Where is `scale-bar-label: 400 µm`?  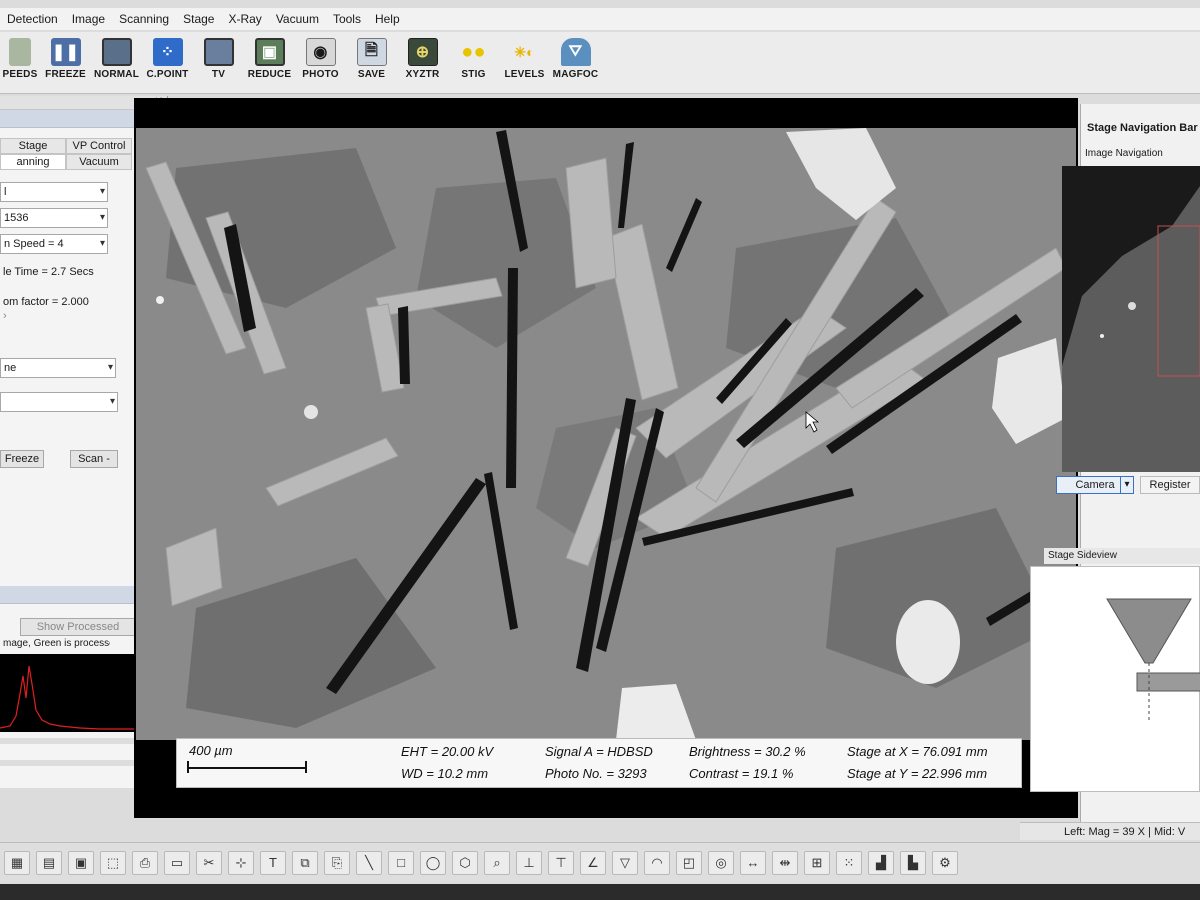 scale-bar-label: 400 µm is located at coordinates (211, 750).